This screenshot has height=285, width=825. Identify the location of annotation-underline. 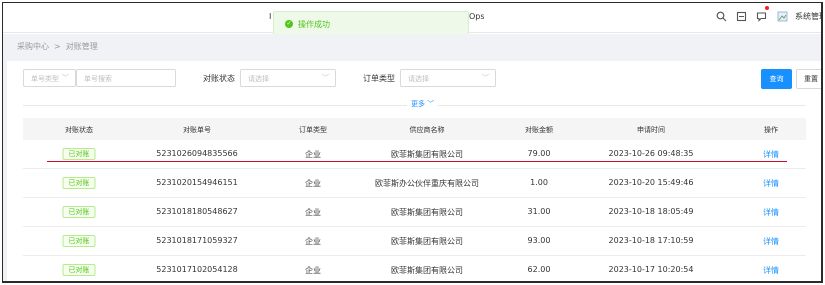
(417, 161).